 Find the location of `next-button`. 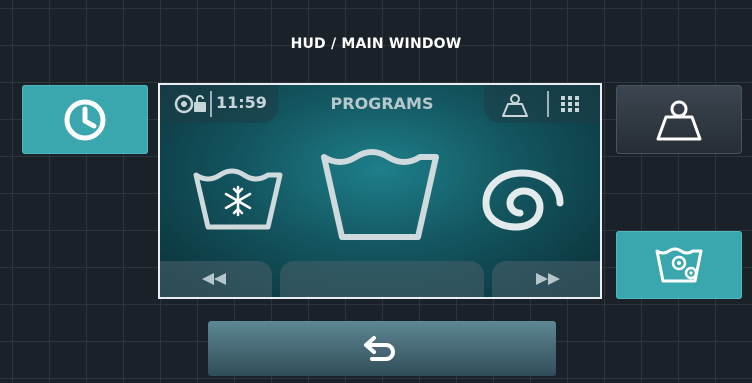

next-button is located at coordinates (546, 279).